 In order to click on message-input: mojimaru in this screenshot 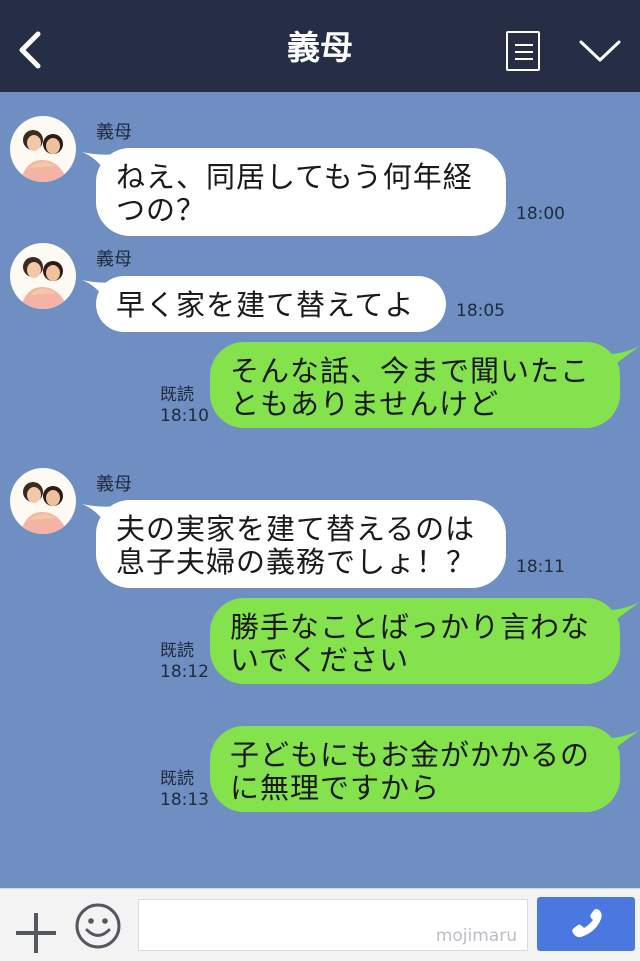, I will do `click(333, 925)`.